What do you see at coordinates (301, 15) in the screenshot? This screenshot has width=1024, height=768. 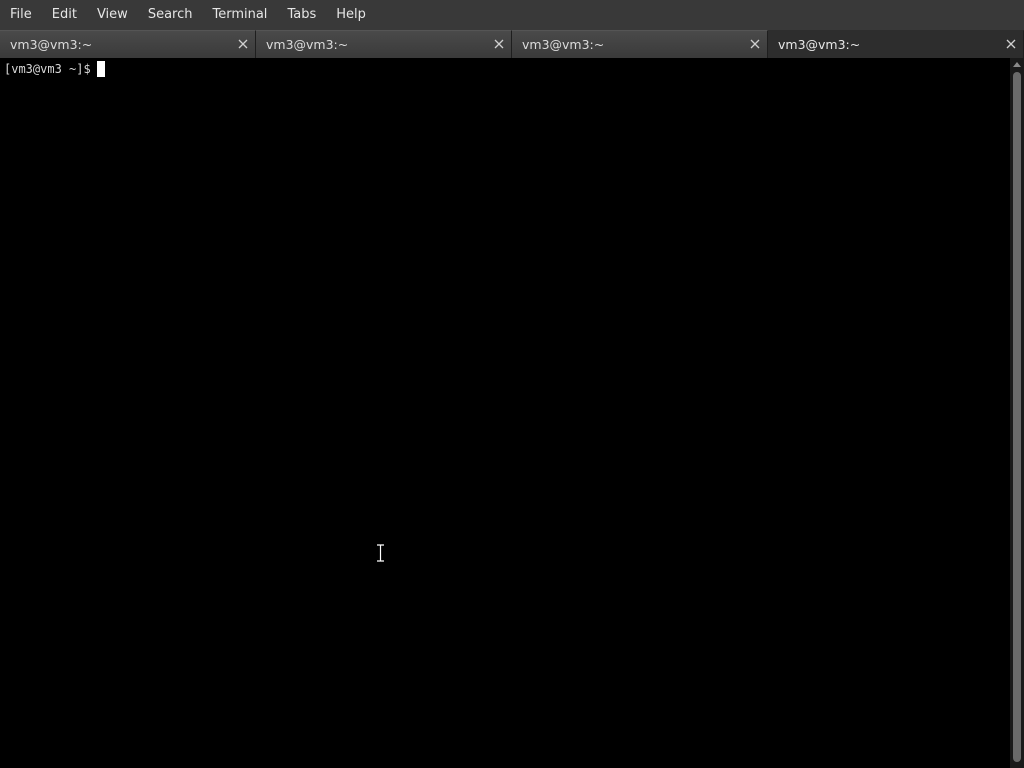 I see `menu-tabs: Tabs` at bounding box center [301, 15].